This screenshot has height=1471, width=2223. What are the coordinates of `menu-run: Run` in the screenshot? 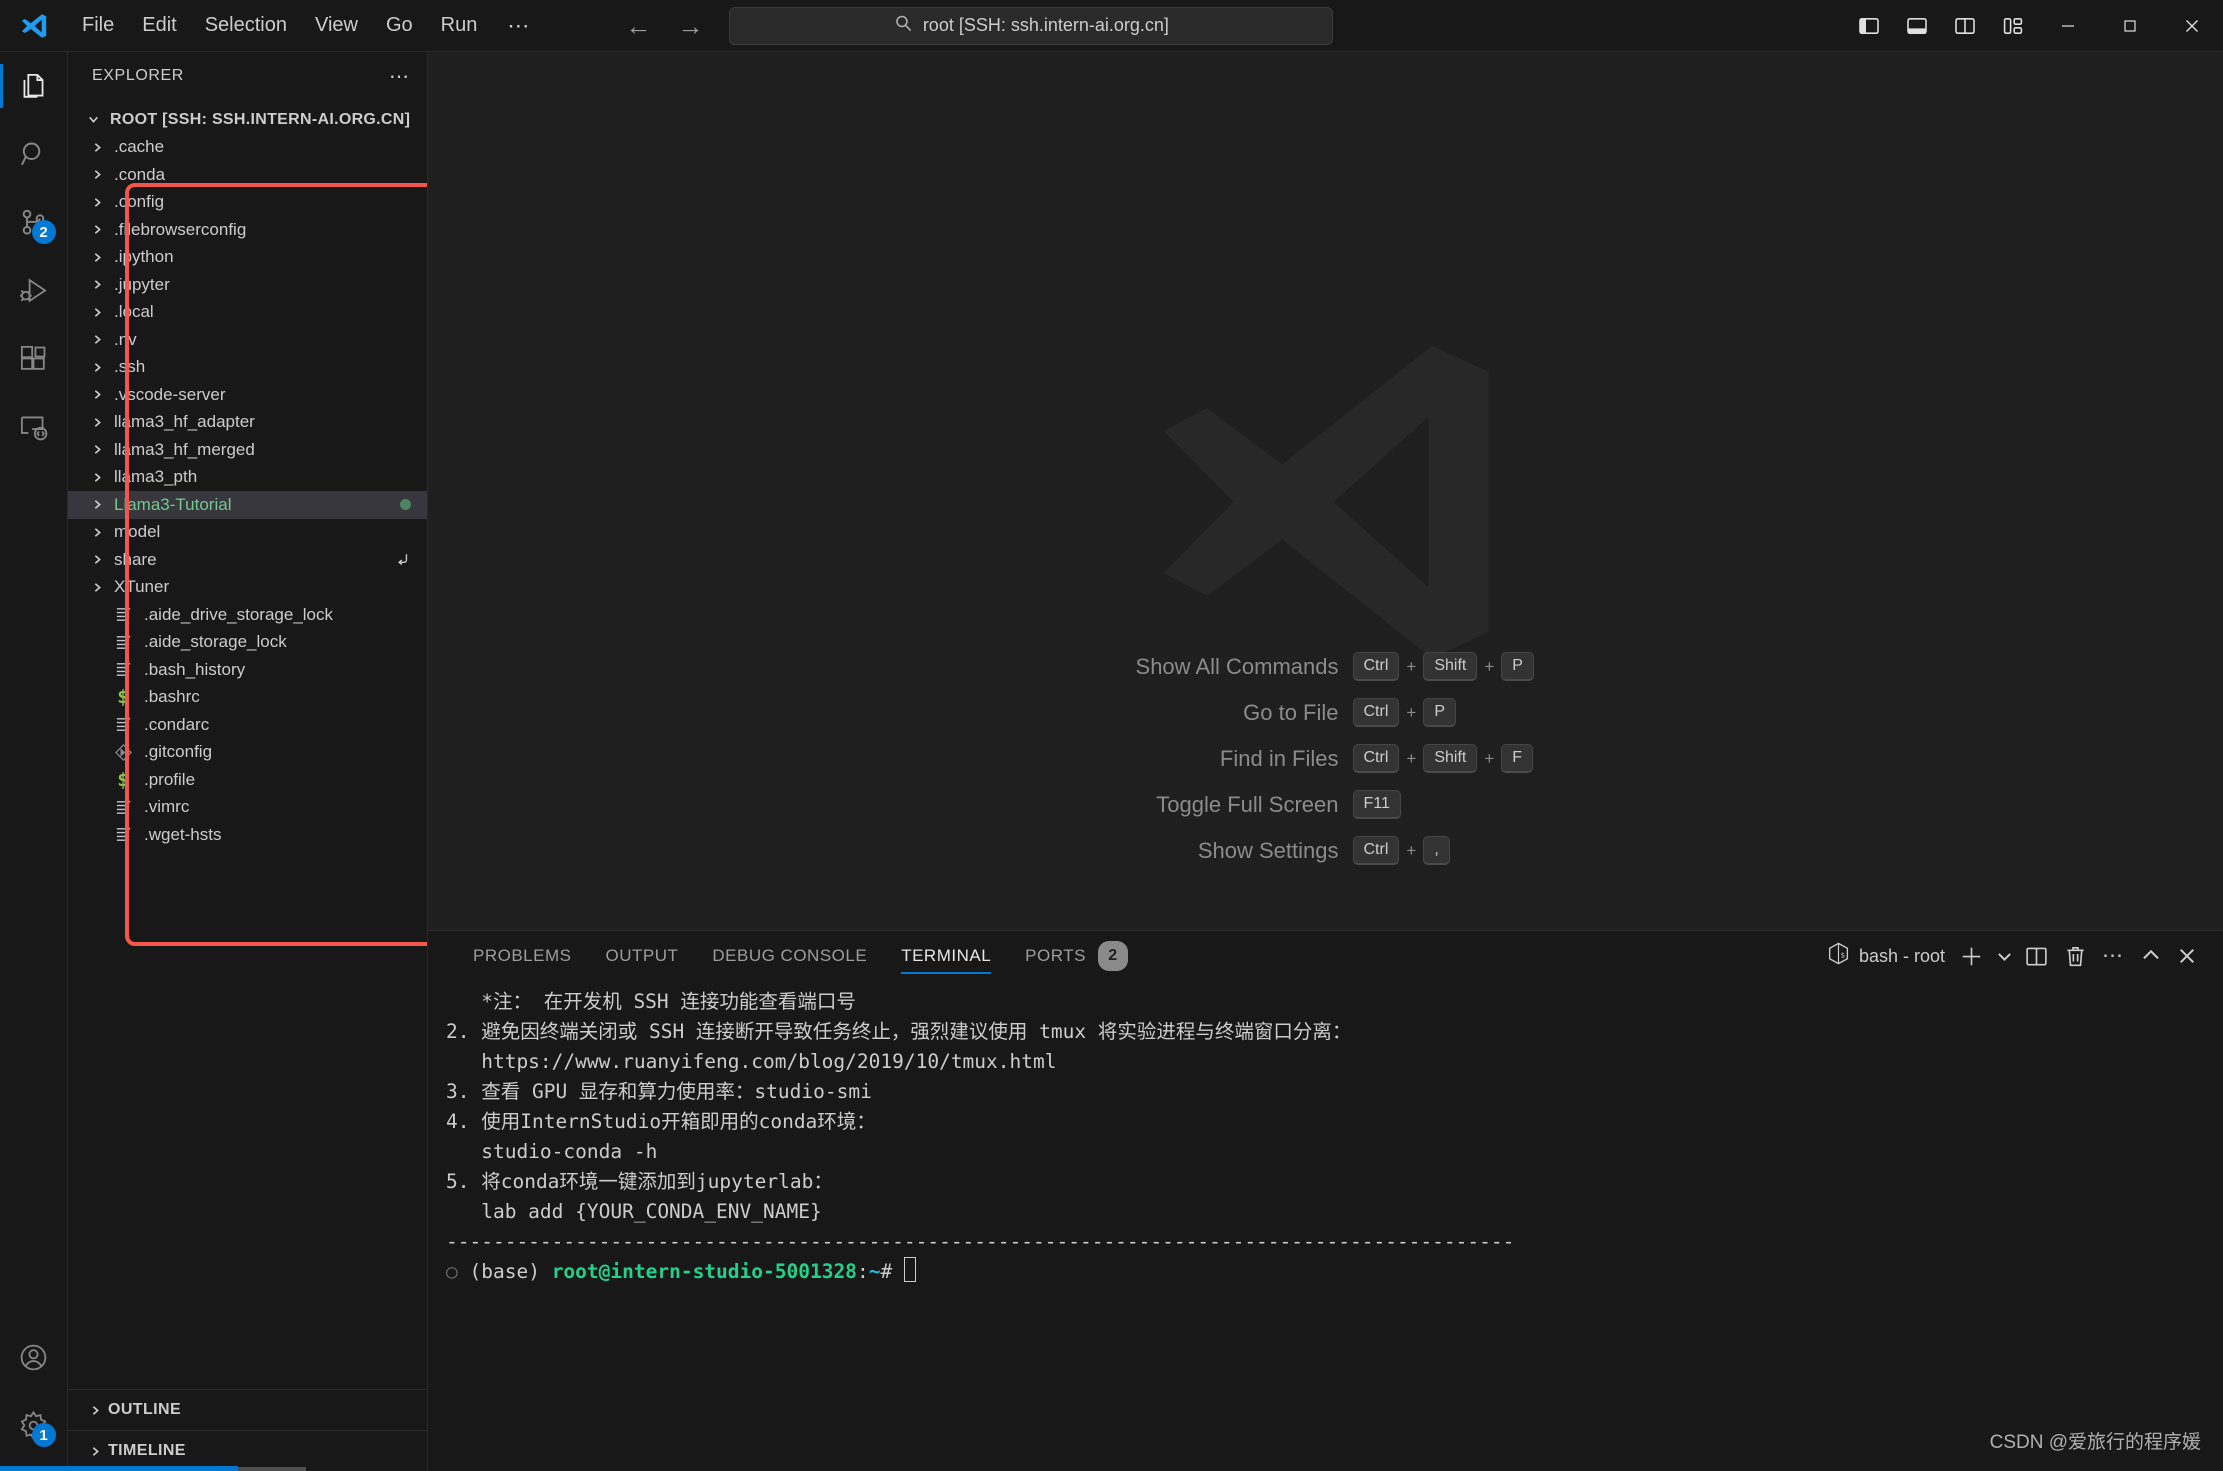 It's located at (459, 25).